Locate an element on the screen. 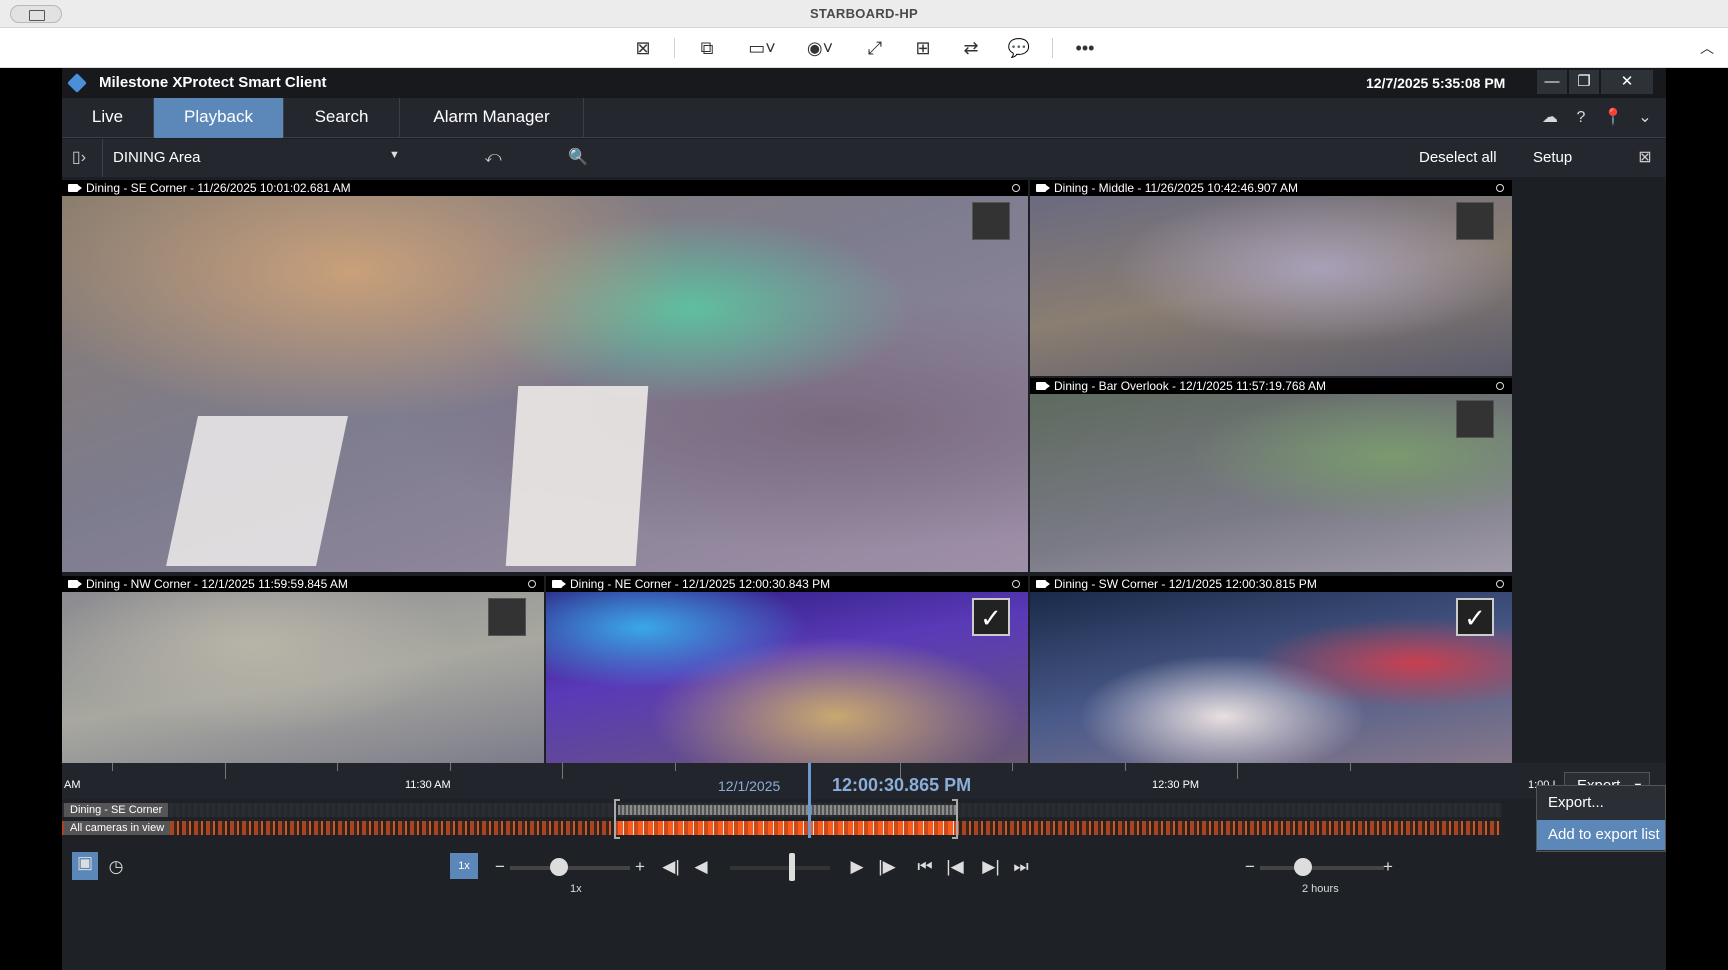 The image size is (1728, 970). add-to-export-list-menu-item: Add to export list is located at coordinates (1601, 835).